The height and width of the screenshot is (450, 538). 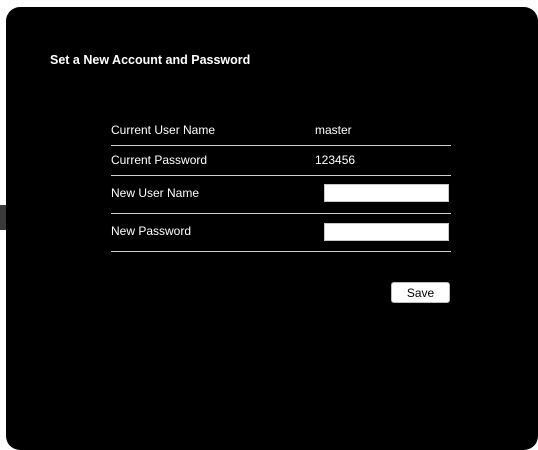 What do you see at coordinates (281, 133) in the screenshot?
I see `row-current-user-name: Current User Name master` at bounding box center [281, 133].